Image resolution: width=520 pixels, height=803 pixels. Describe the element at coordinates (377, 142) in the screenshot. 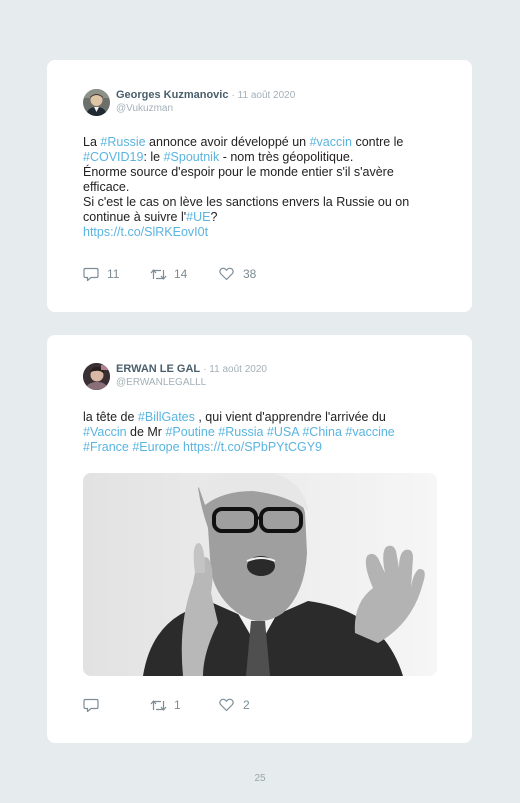

I see `tweet-text-segment: contre le` at that location.